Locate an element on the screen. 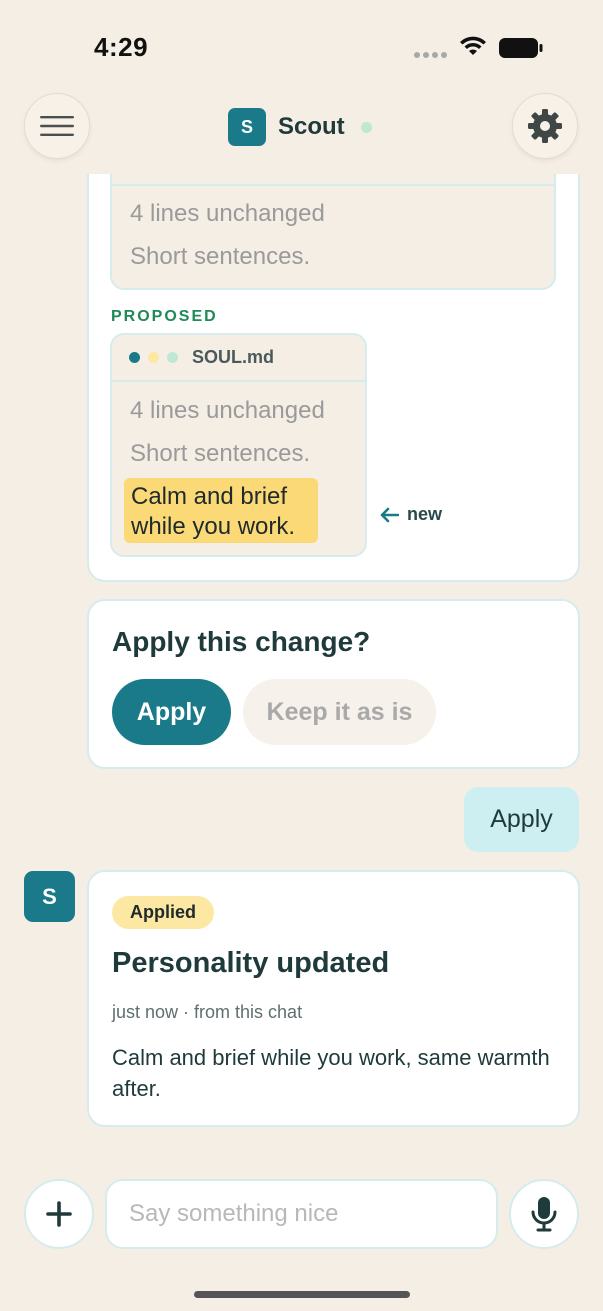 The width and height of the screenshot is (603, 1311). microphone-button is located at coordinates (544, 1214).